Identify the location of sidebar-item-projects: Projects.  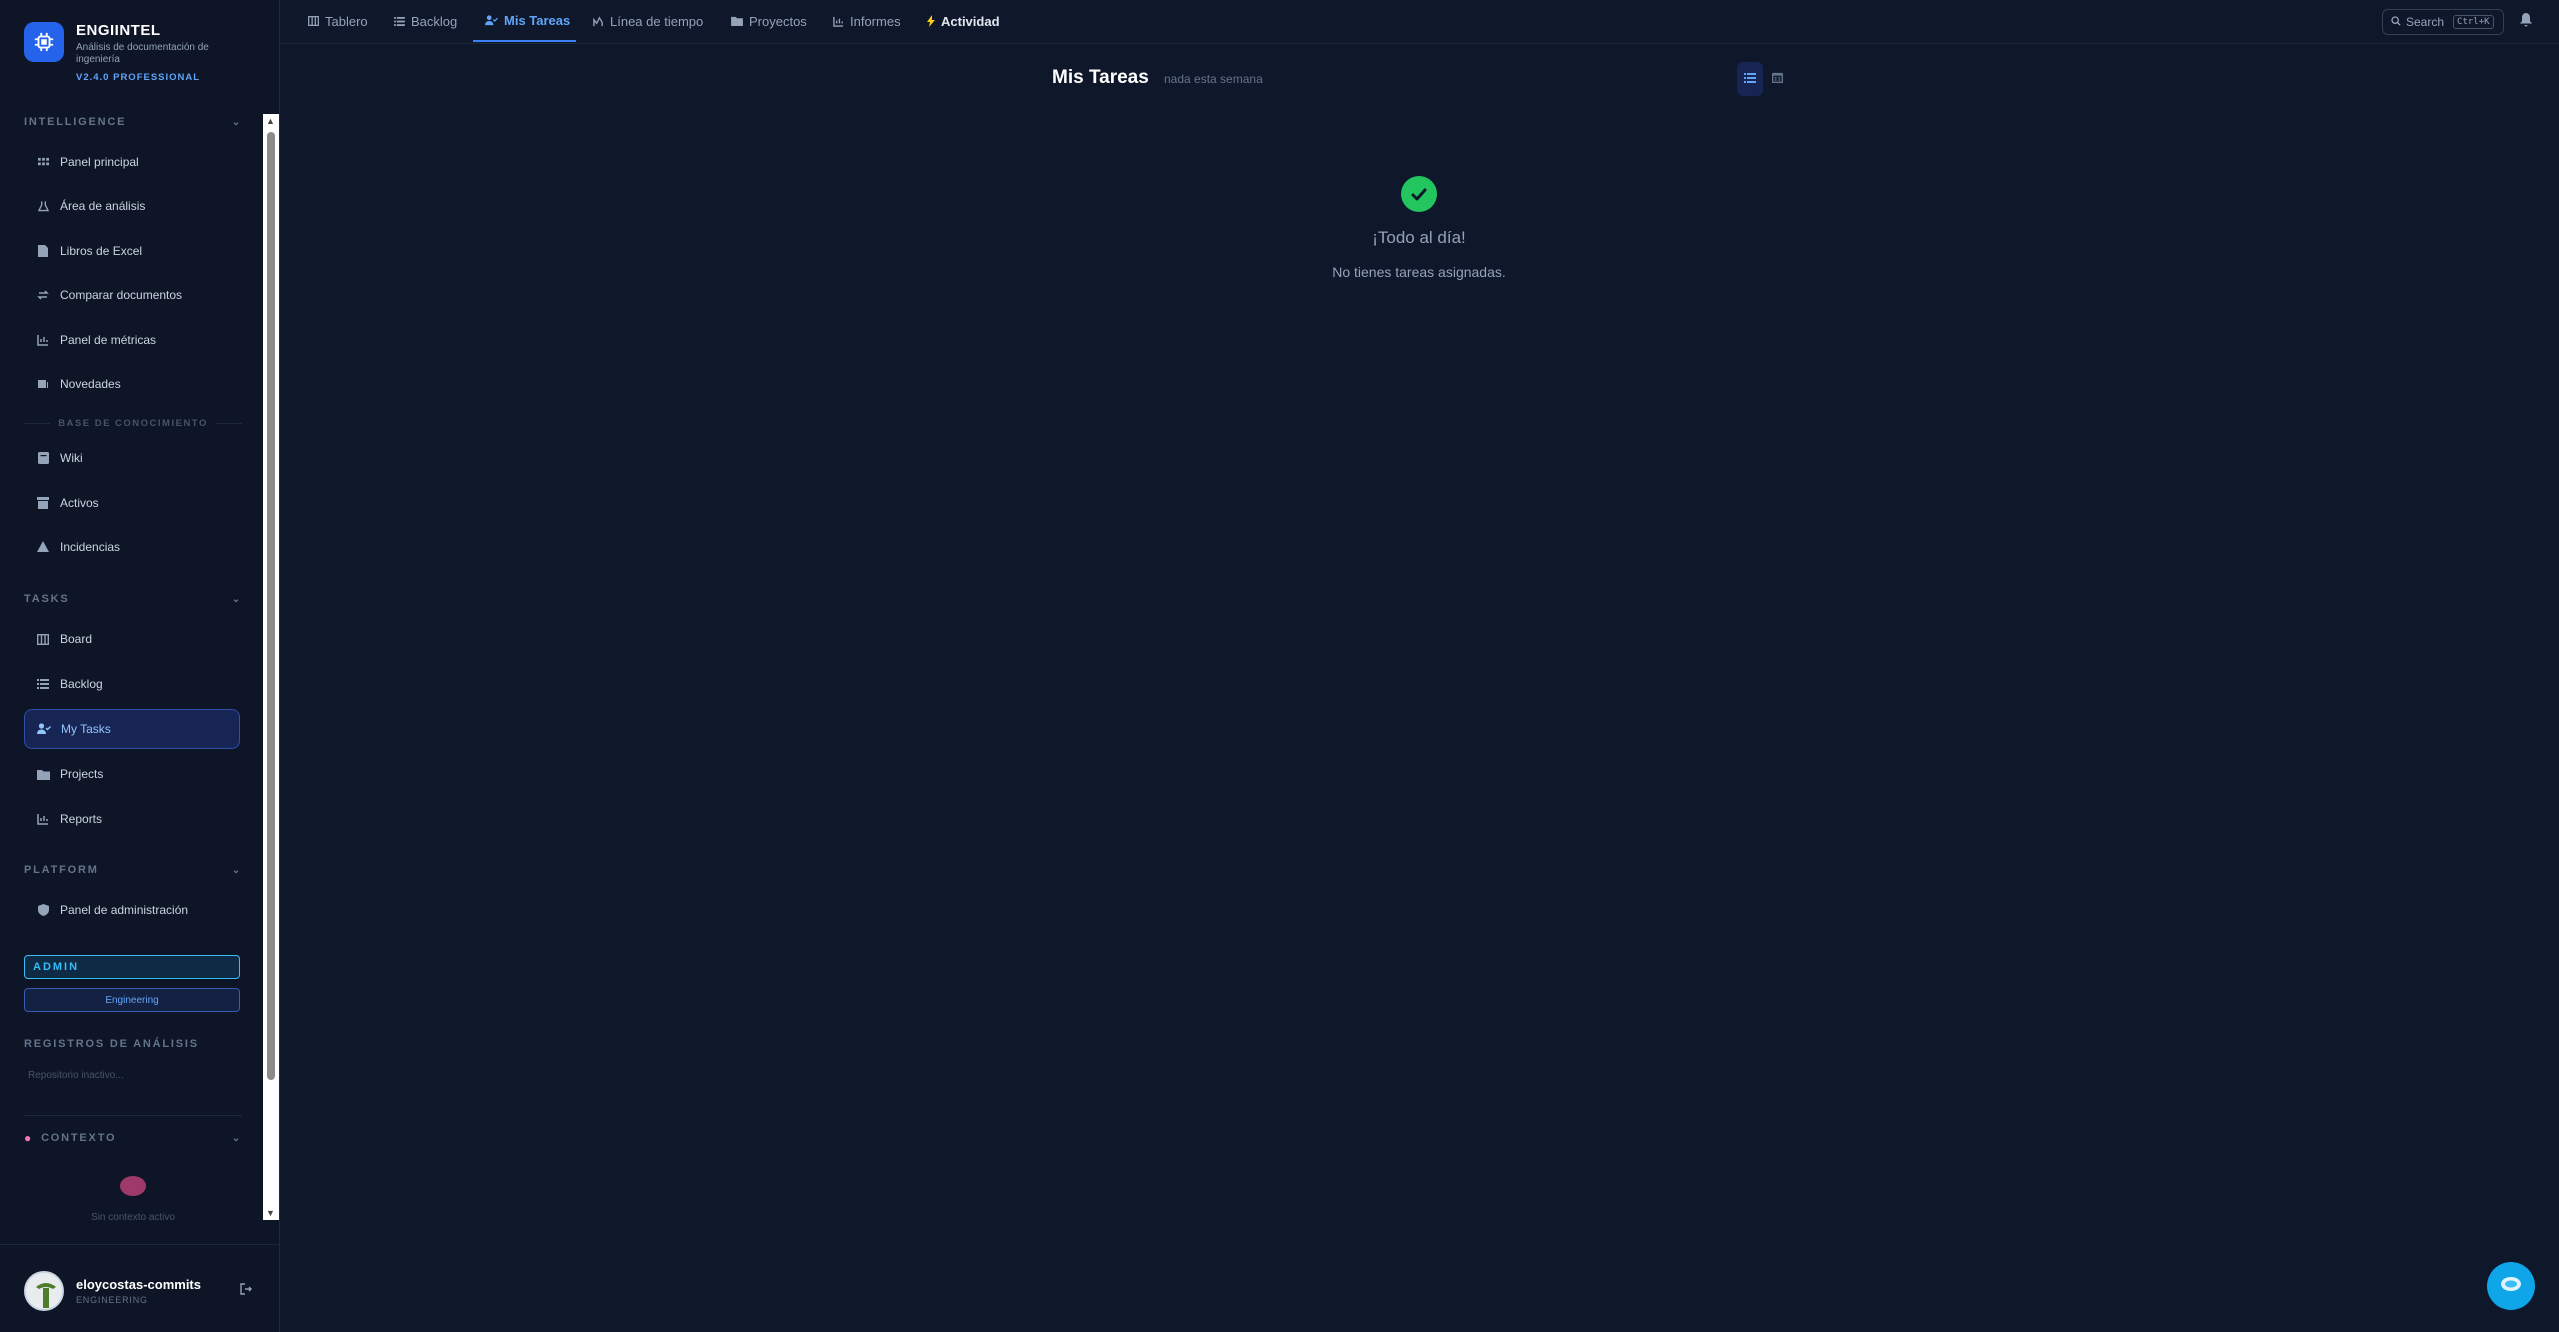
(132, 774).